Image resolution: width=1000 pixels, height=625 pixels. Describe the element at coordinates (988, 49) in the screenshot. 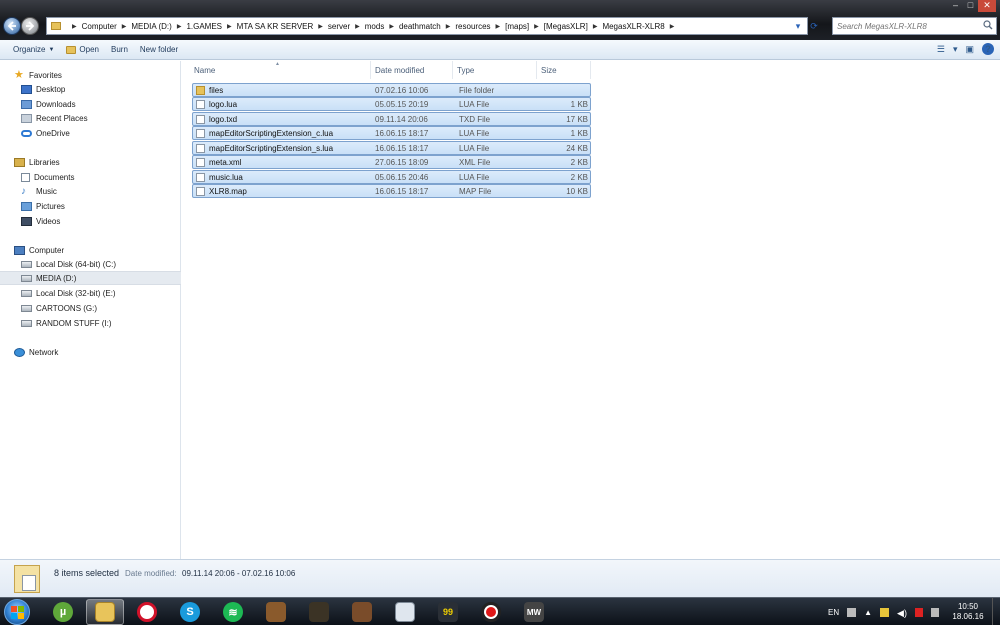

I see `help-icon: ?` at that location.